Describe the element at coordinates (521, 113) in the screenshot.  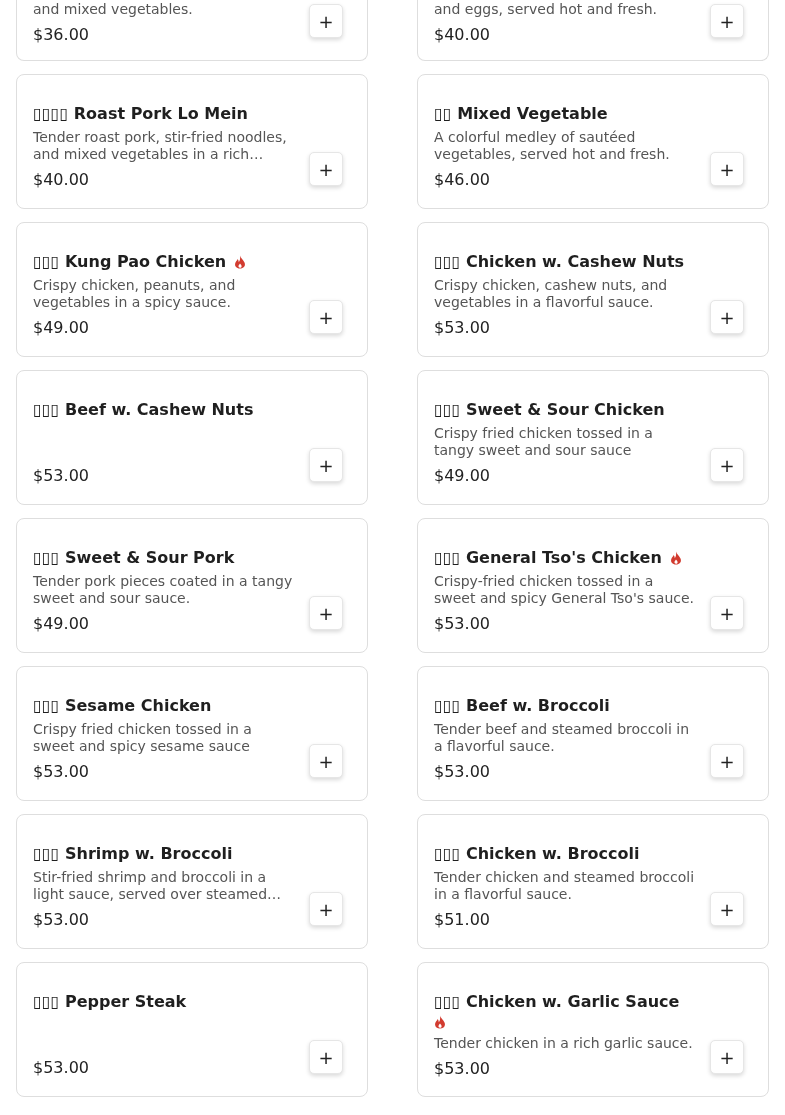
I see `item-name: ▯▯ Mixed Vegetable` at that location.